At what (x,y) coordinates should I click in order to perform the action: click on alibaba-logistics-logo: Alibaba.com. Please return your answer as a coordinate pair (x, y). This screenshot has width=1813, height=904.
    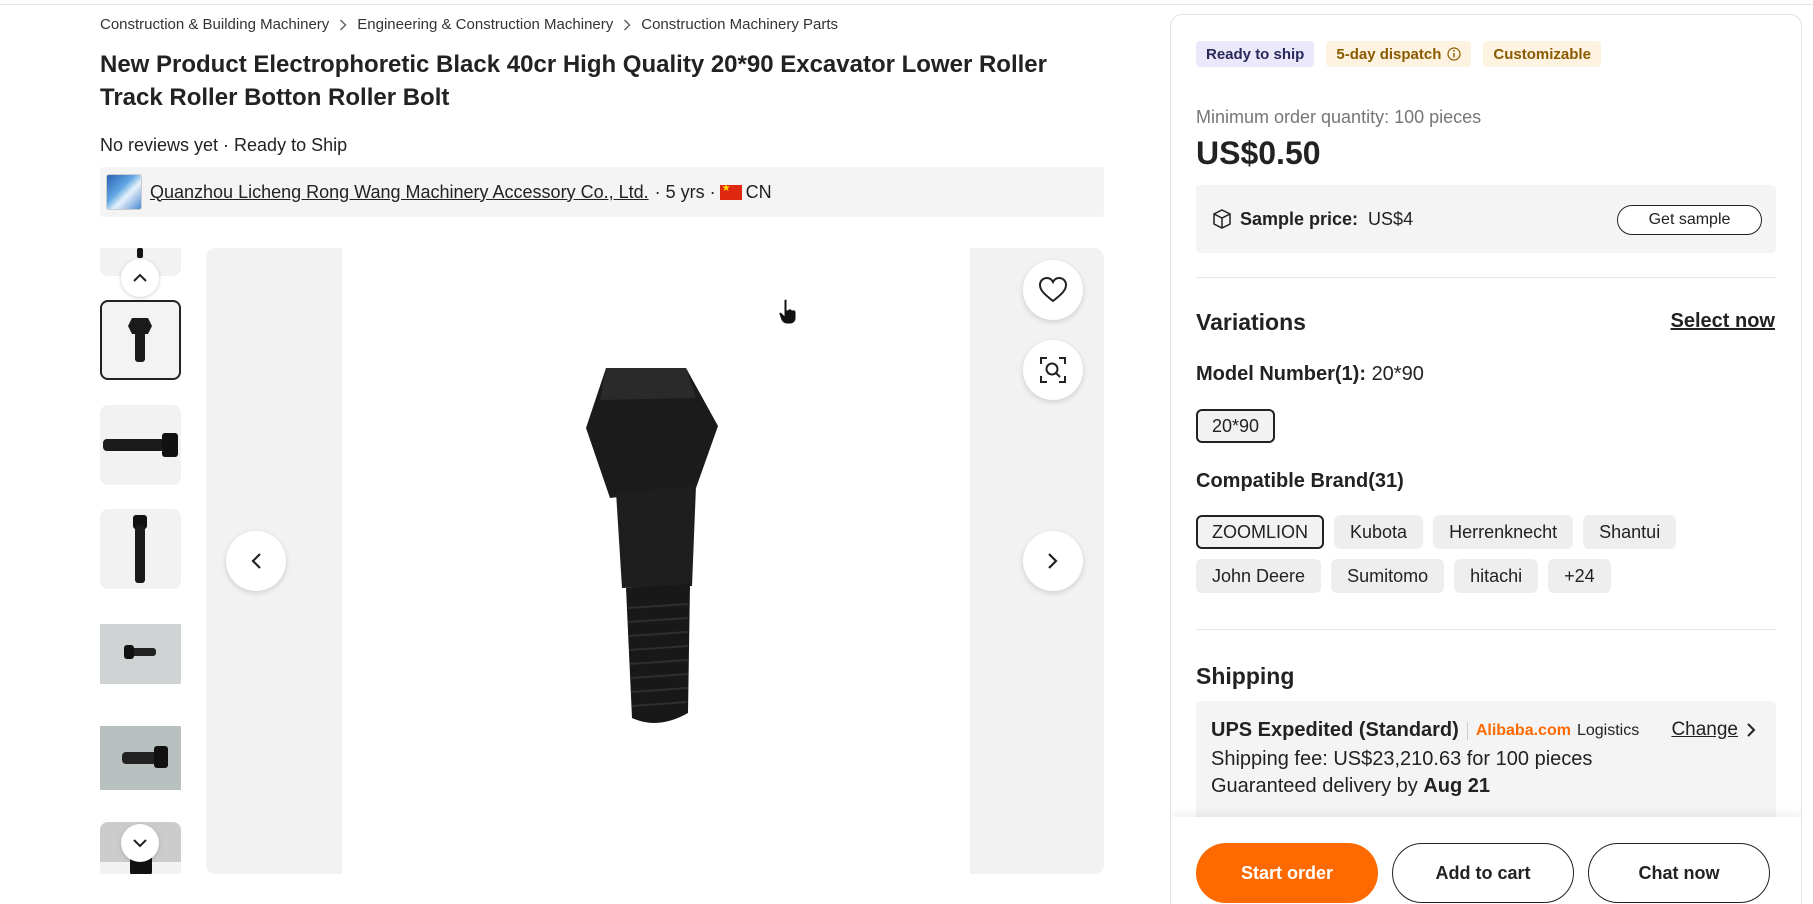
    Looking at the image, I should click on (1518, 730).